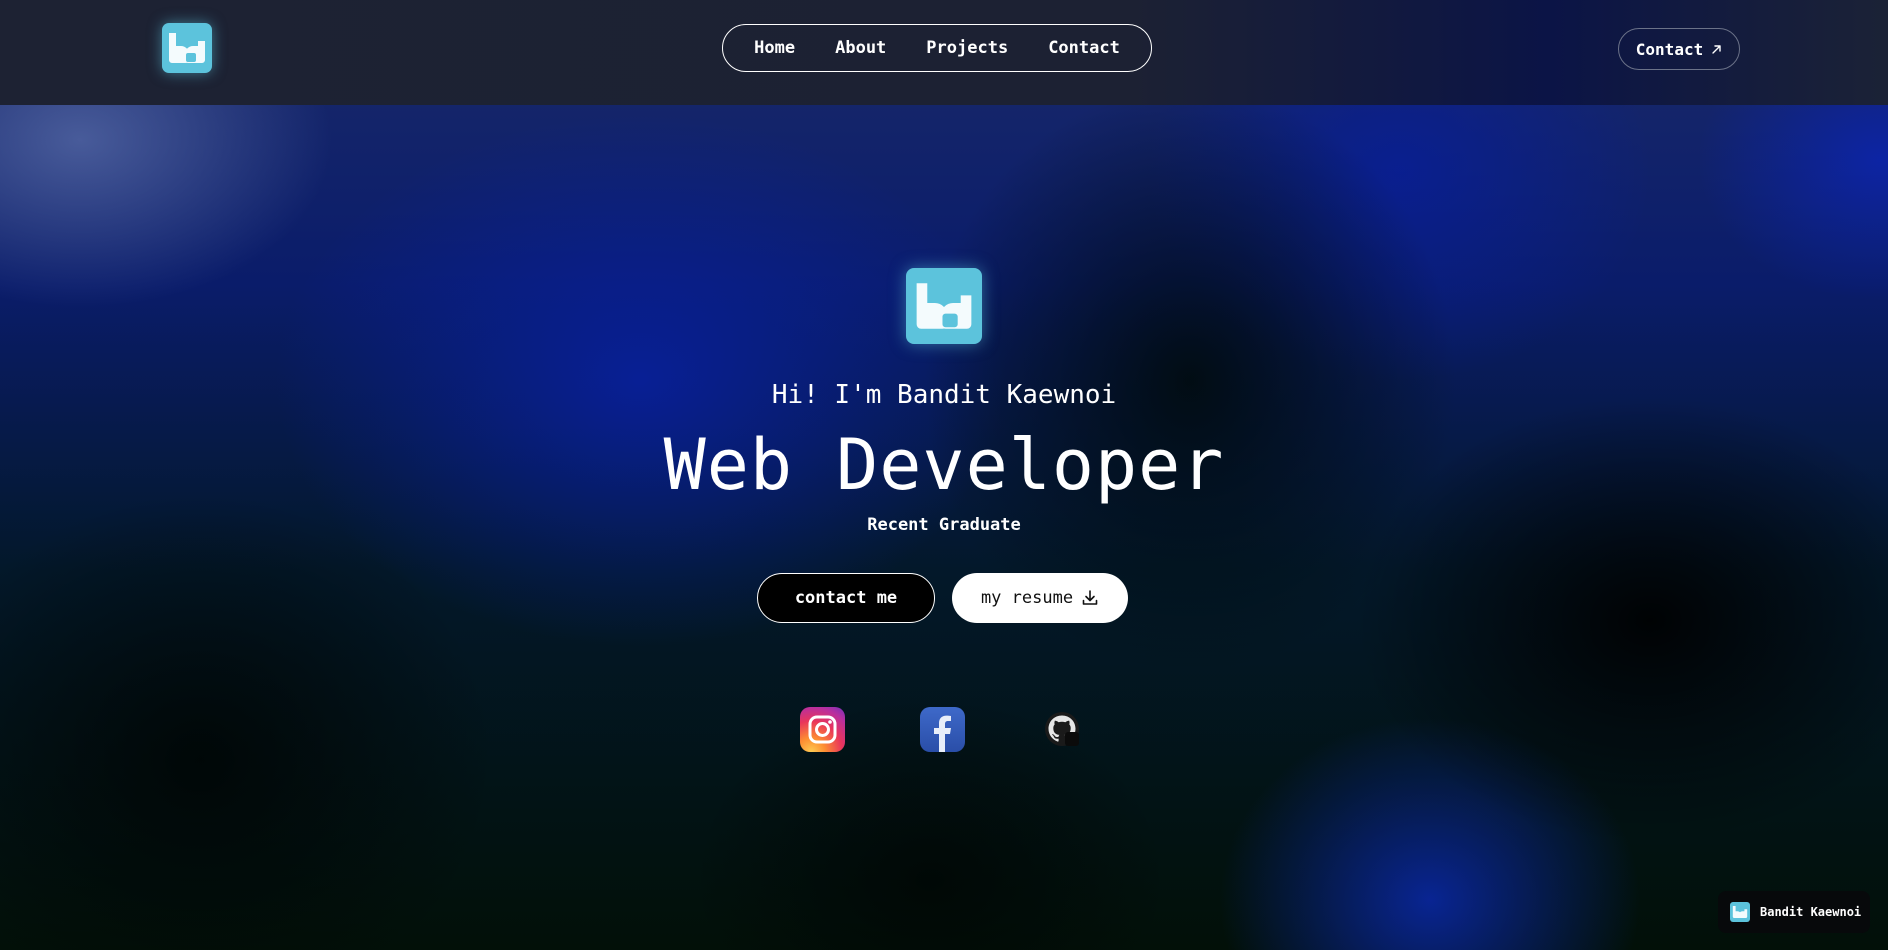  I want to click on my-resume-label: my resume, so click(1027, 598).